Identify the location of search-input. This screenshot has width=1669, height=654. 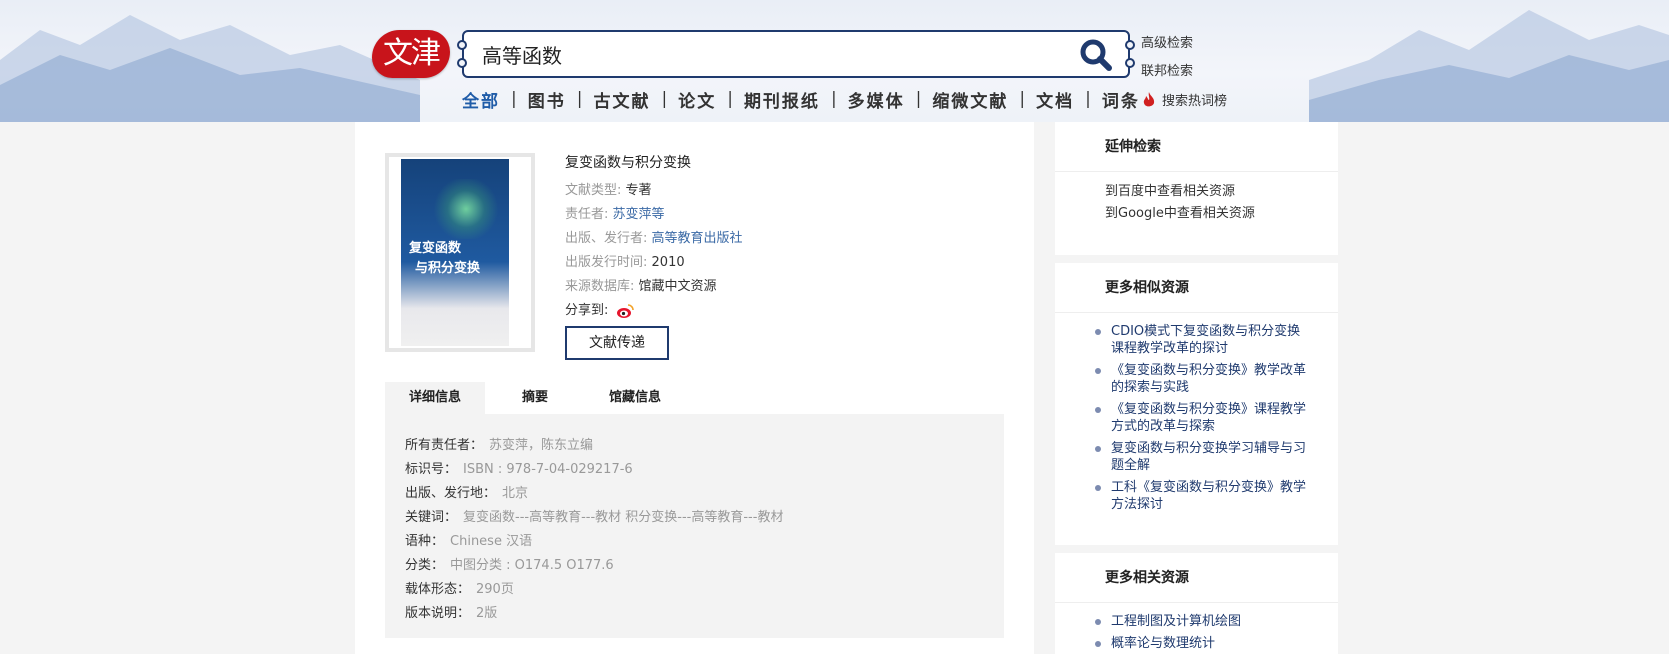
(762, 54).